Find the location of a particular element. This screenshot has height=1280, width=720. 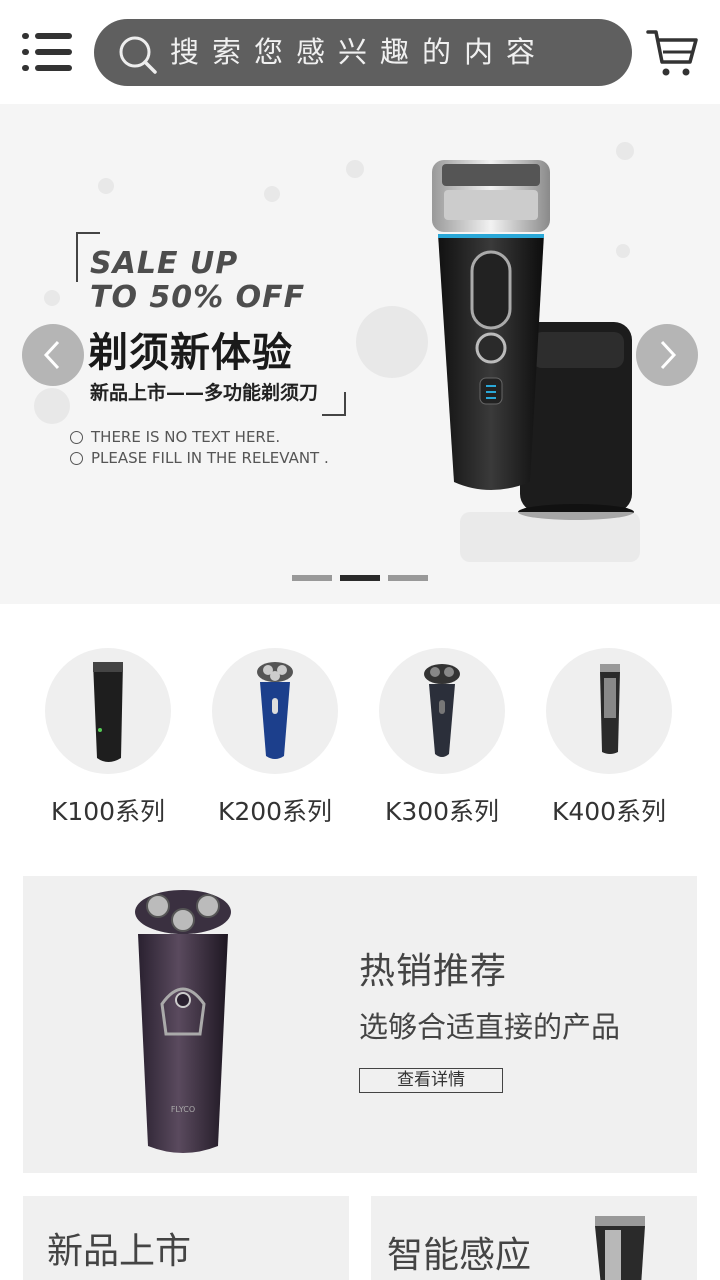

search-bar: 搜索您感兴趣的内容 is located at coordinates (363, 52).